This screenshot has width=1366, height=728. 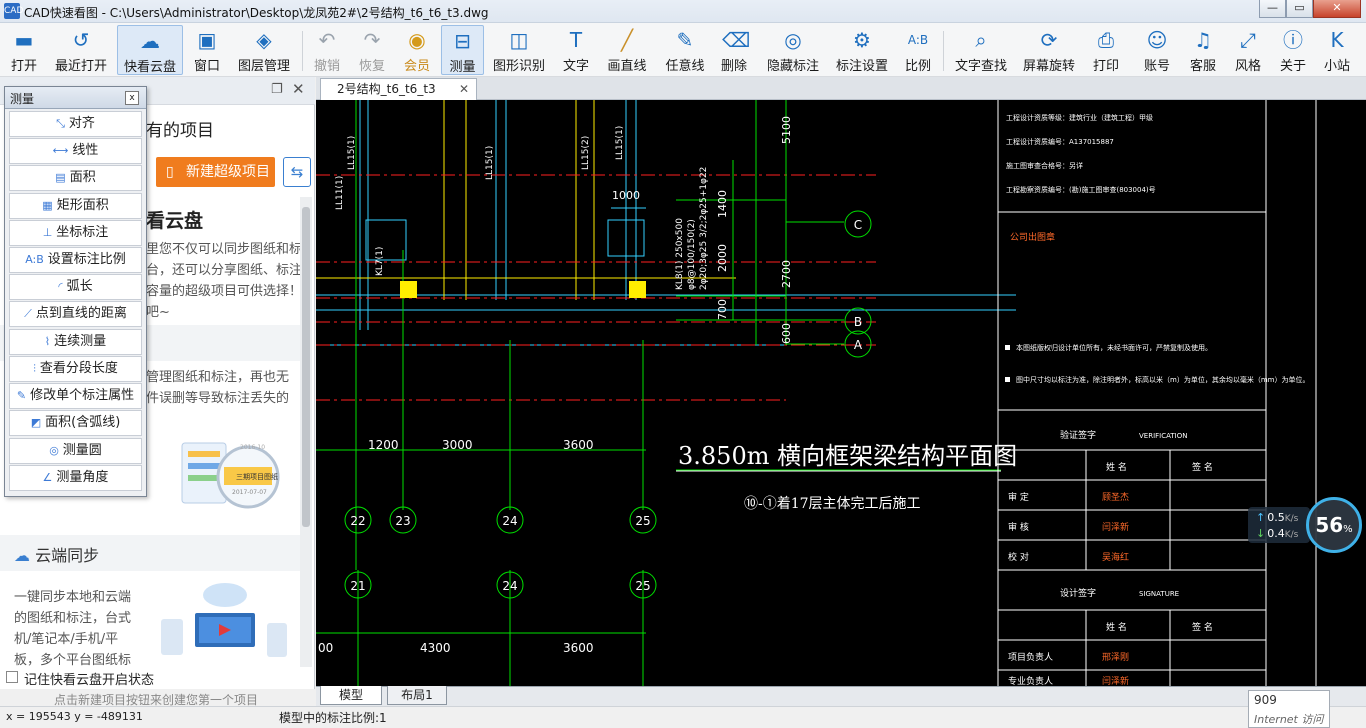 I want to click on settings-icon: ⚙, so click(x=862, y=40).